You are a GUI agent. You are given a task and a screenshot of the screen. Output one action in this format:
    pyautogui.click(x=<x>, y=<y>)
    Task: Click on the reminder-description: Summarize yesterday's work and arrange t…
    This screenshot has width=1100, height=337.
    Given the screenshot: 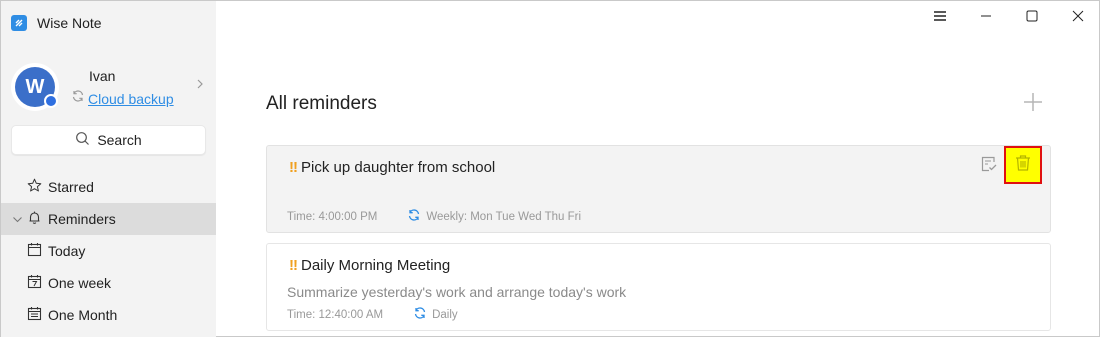 What is the action you would take?
    pyautogui.click(x=457, y=292)
    